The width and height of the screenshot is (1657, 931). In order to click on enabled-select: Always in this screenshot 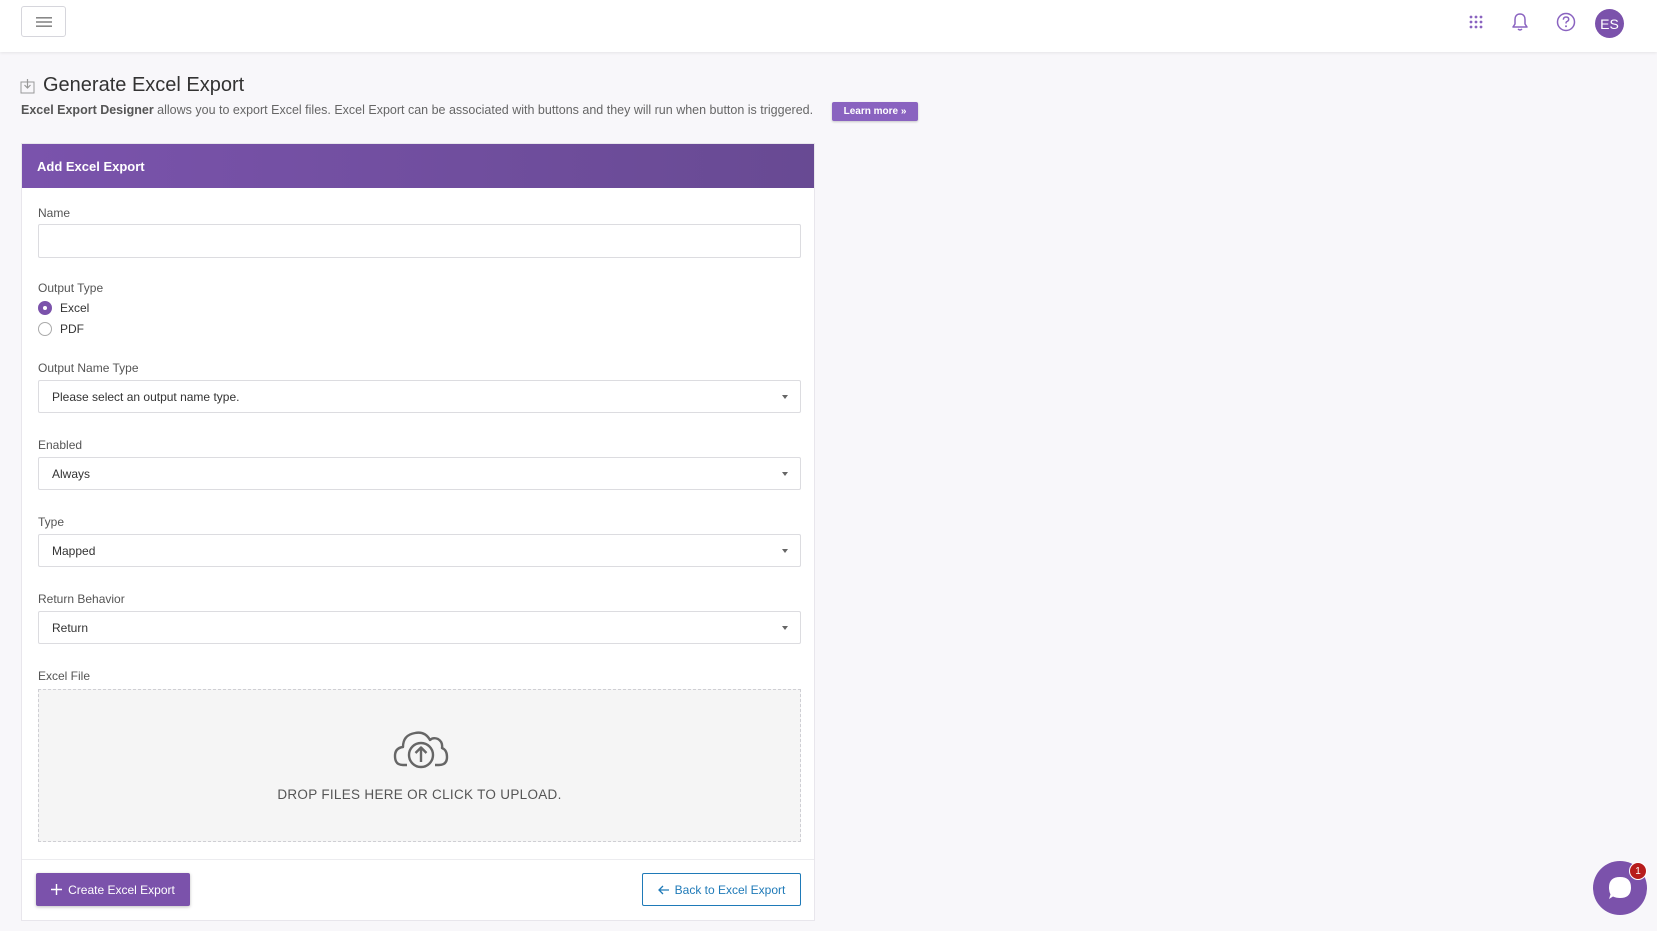, I will do `click(419, 473)`.